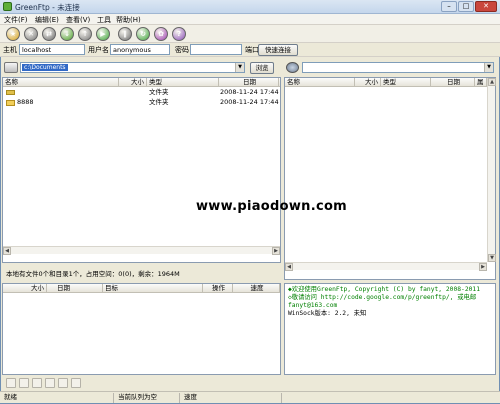 The image size is (500, 404). What do you see at coordinates (256, 288) in the screenshot?
I see `col-speed: 速度` at bounding box center [256, 288].